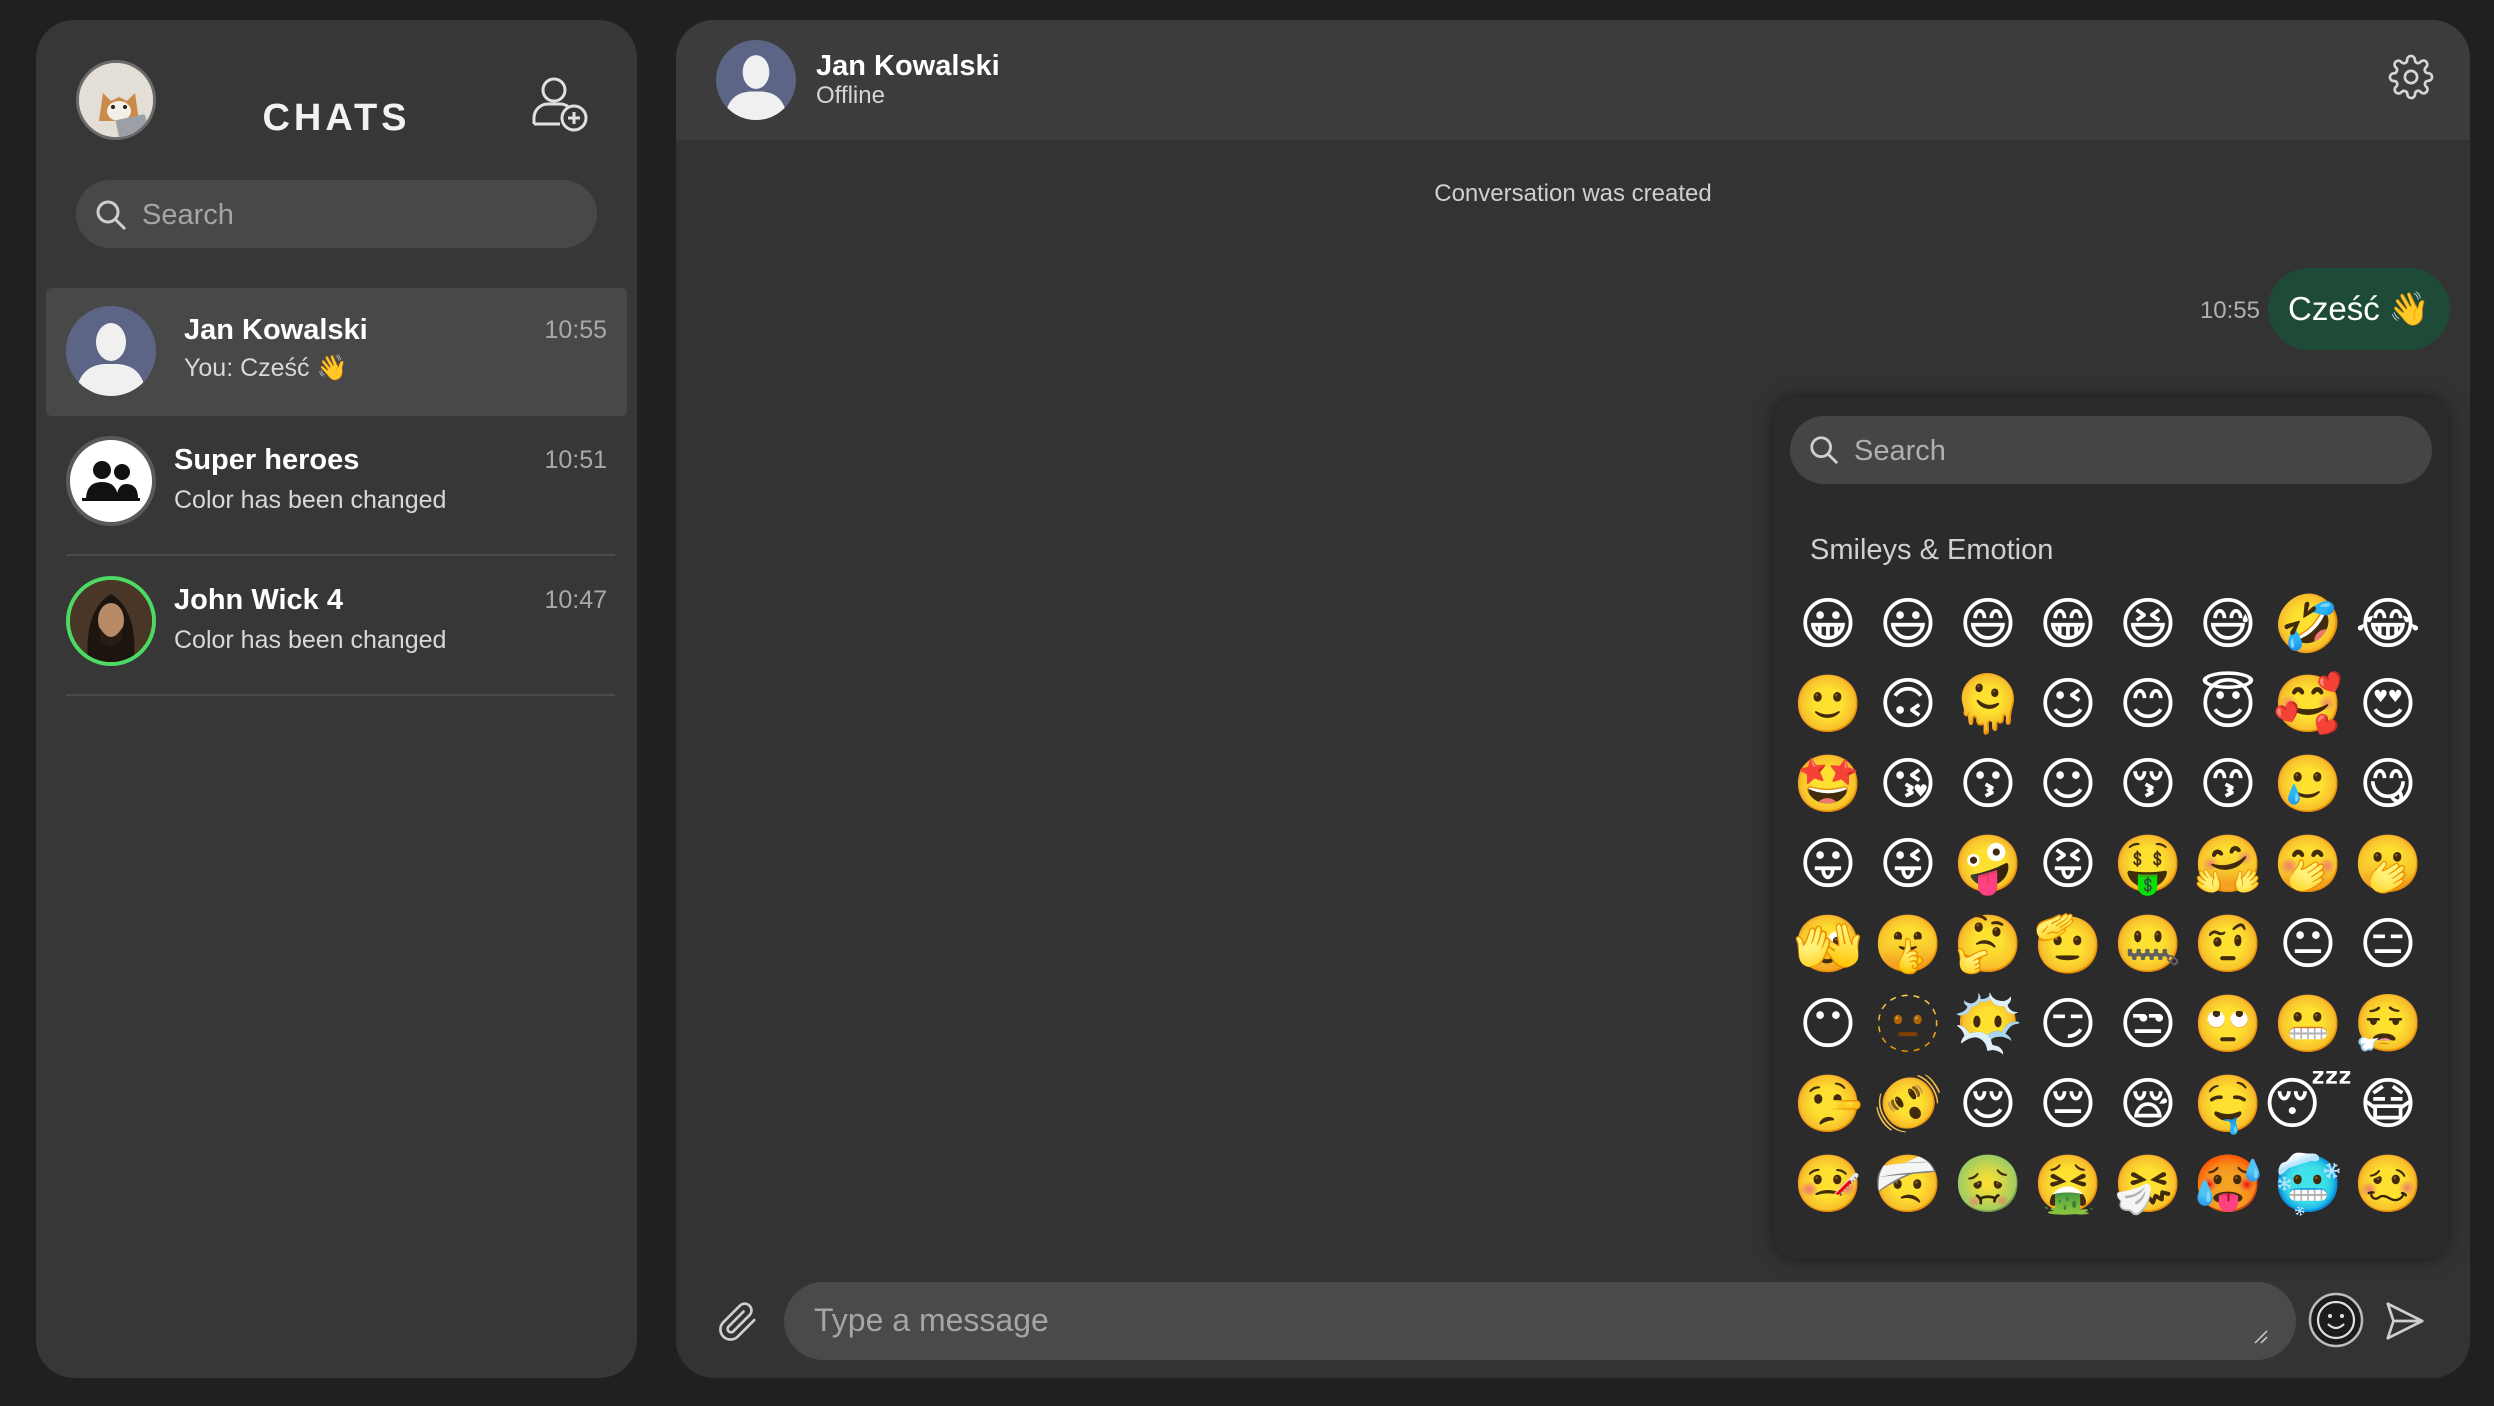 The image size is (2494, 1406). Describe the element at coordinates (1828, 704) in the screenshot. I see `emoji-option: 🙂` at that location.